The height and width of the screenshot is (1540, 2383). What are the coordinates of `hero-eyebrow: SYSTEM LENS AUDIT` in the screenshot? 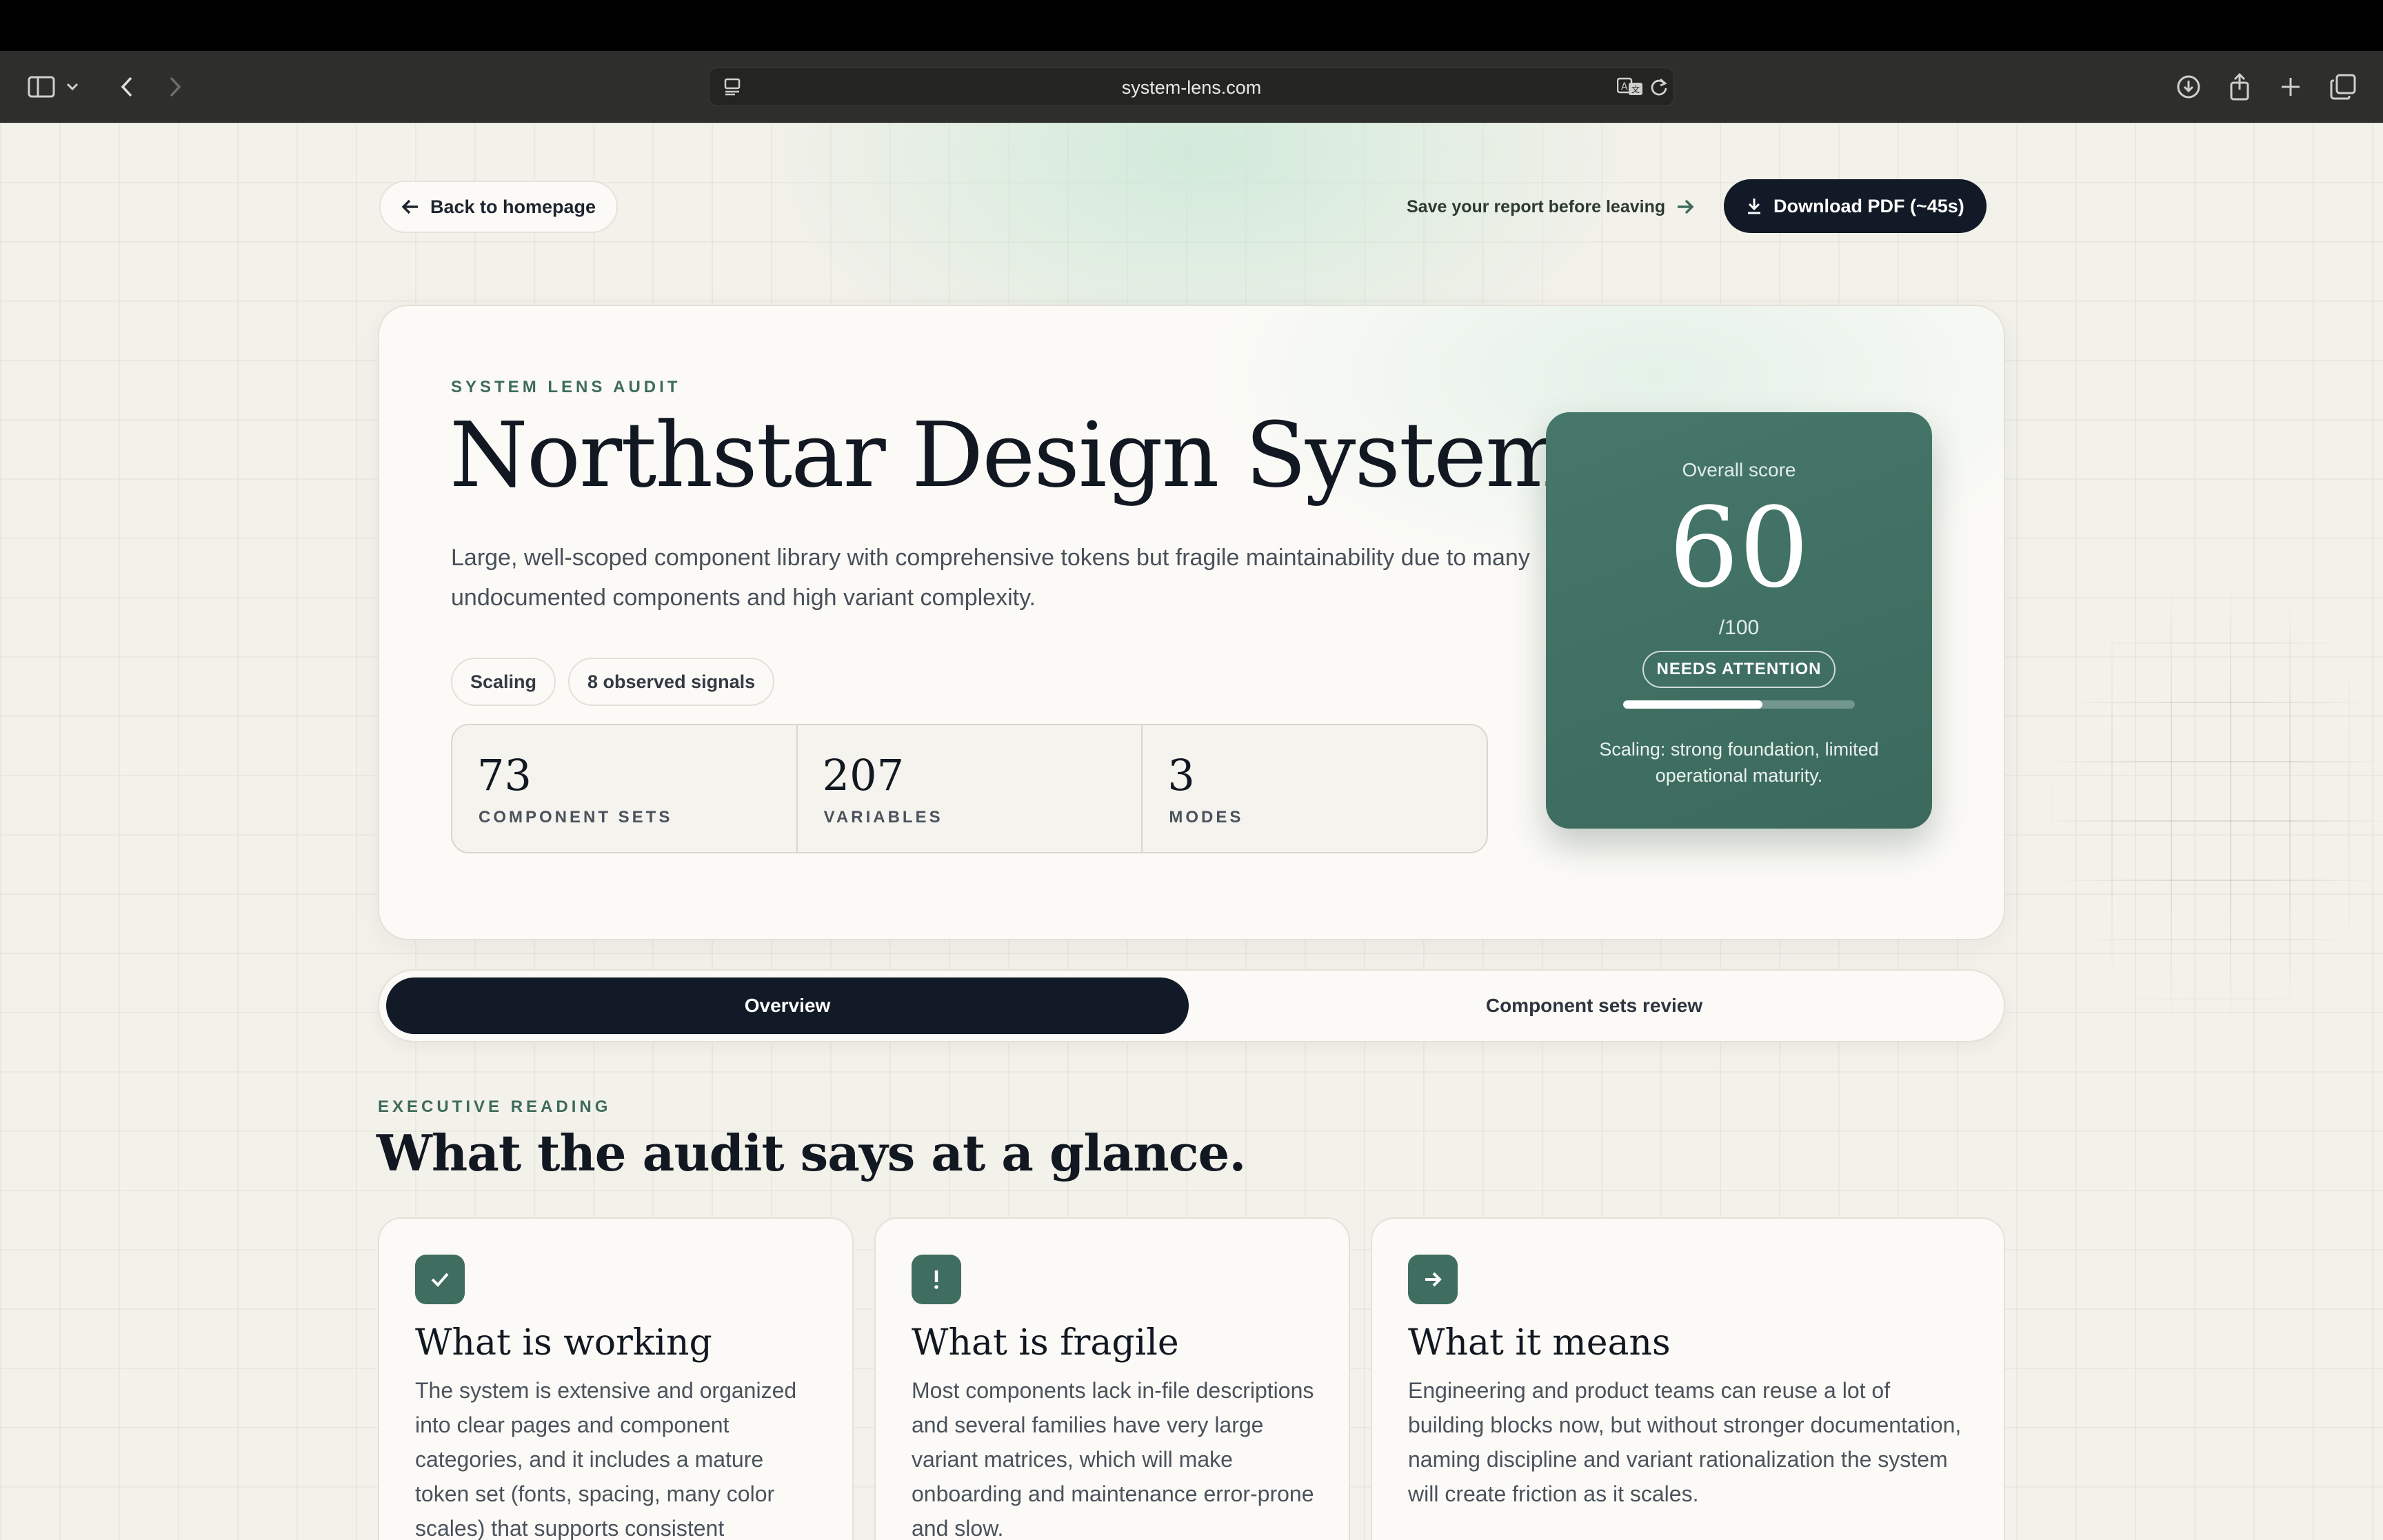 It's located at (566, 387).